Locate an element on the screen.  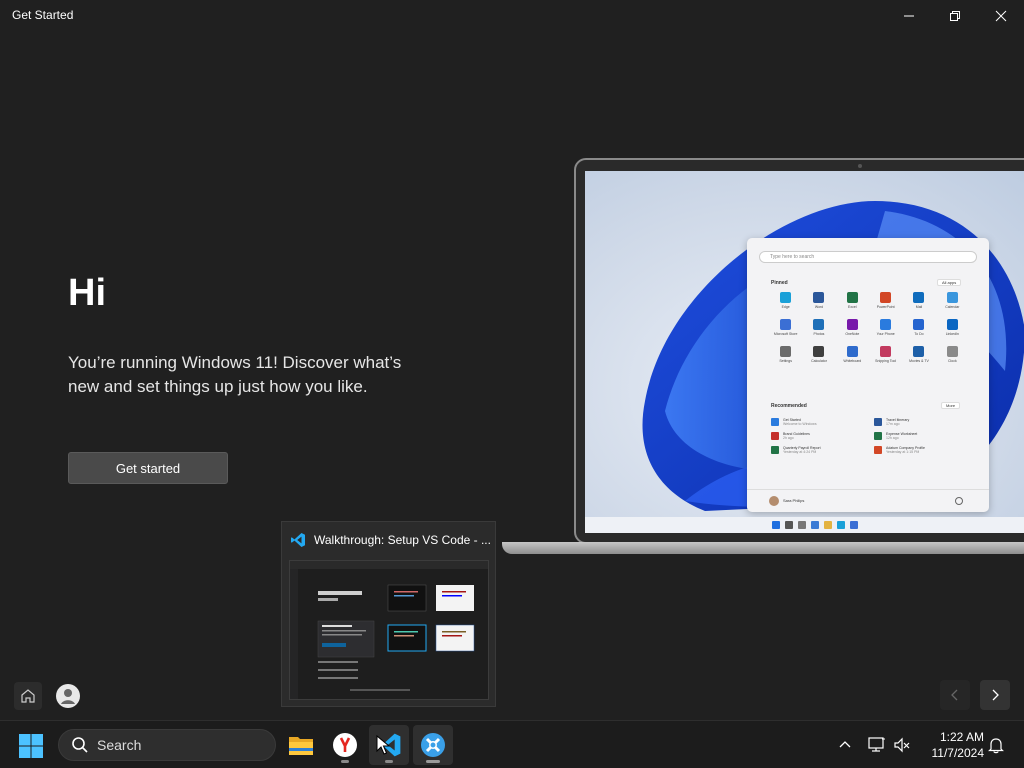
pinned-app: Edge is located at coordinates (785, 300).